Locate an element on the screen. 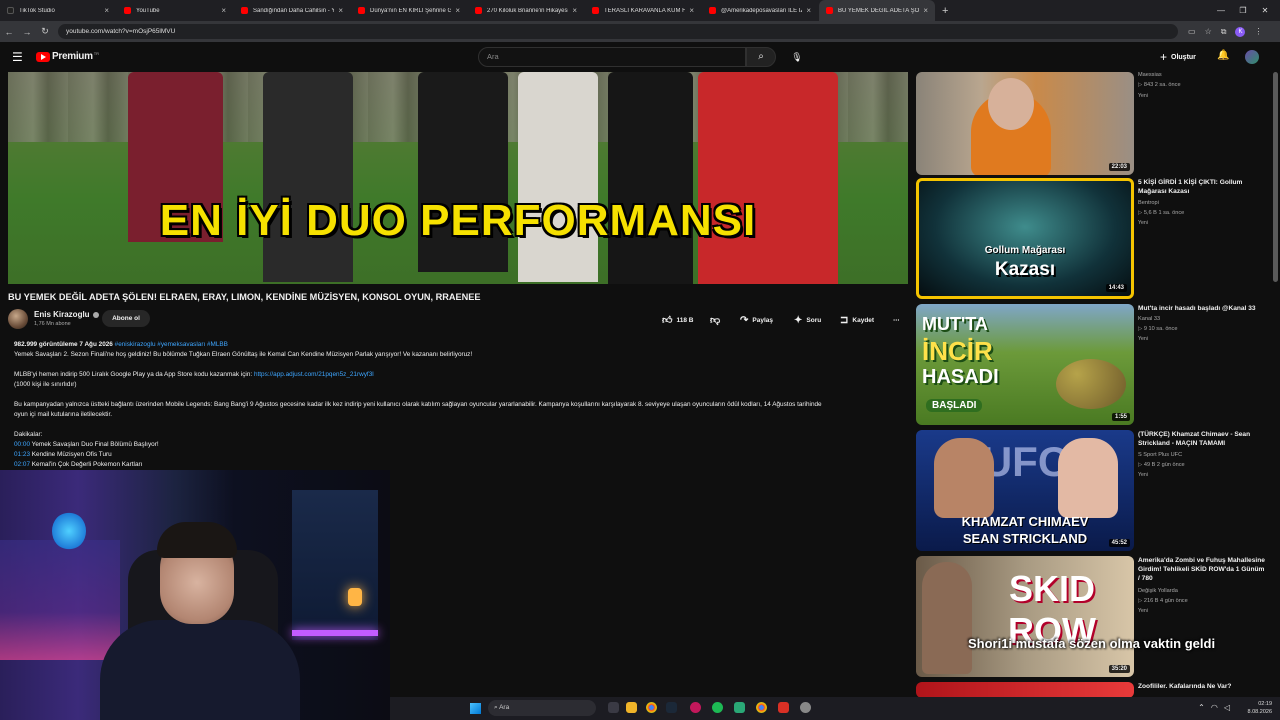  video-thumbnail: MUT'TA İNCİR HASADI BAŞLADI 1:55 is located at coordinates (1025, 364).